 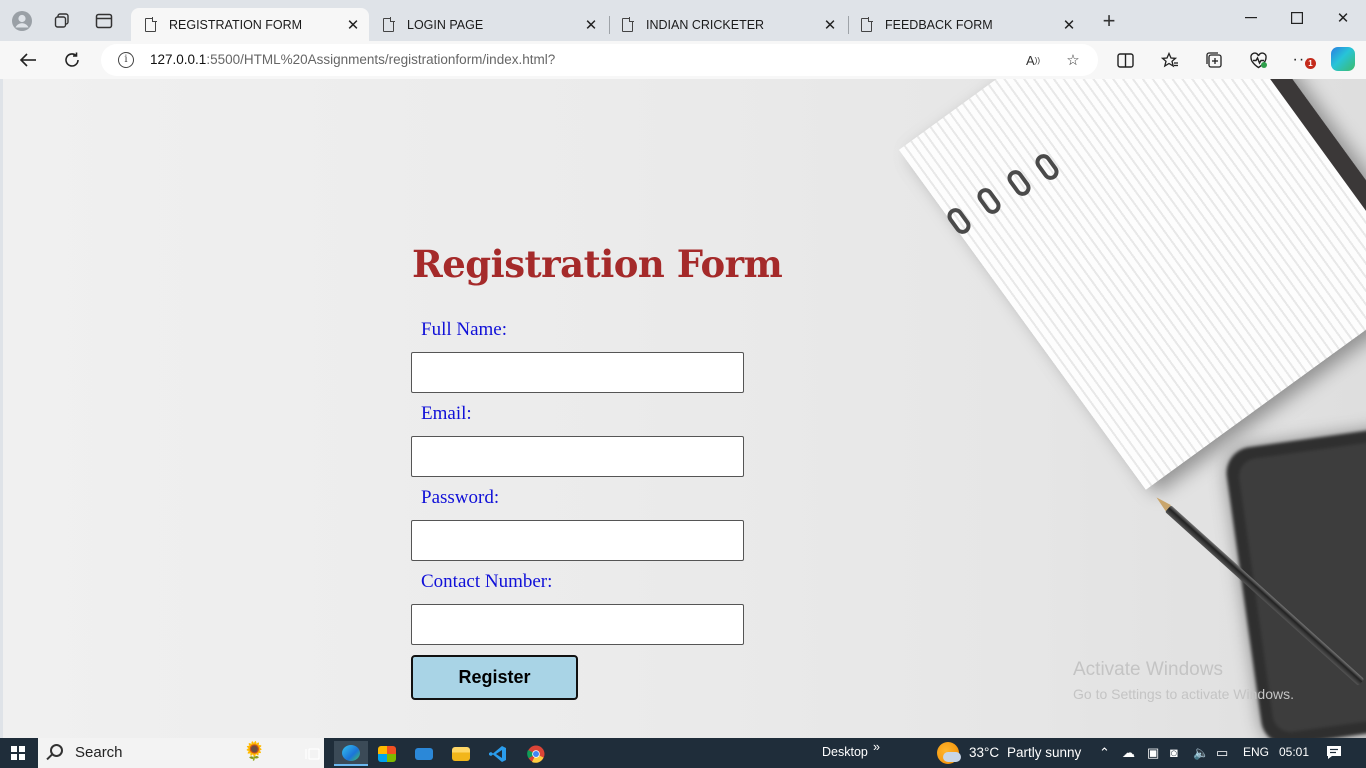 I want to click on search-icon, so click(x=56, y=750).